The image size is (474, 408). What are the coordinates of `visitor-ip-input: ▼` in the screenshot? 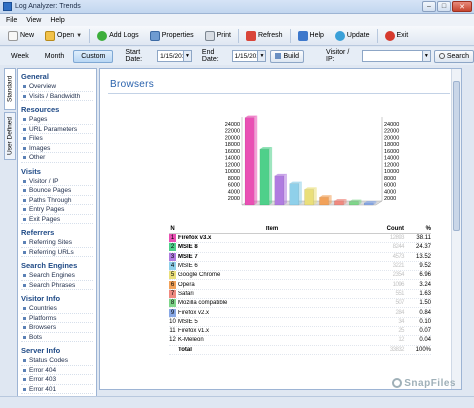 It's located at (396, 56).